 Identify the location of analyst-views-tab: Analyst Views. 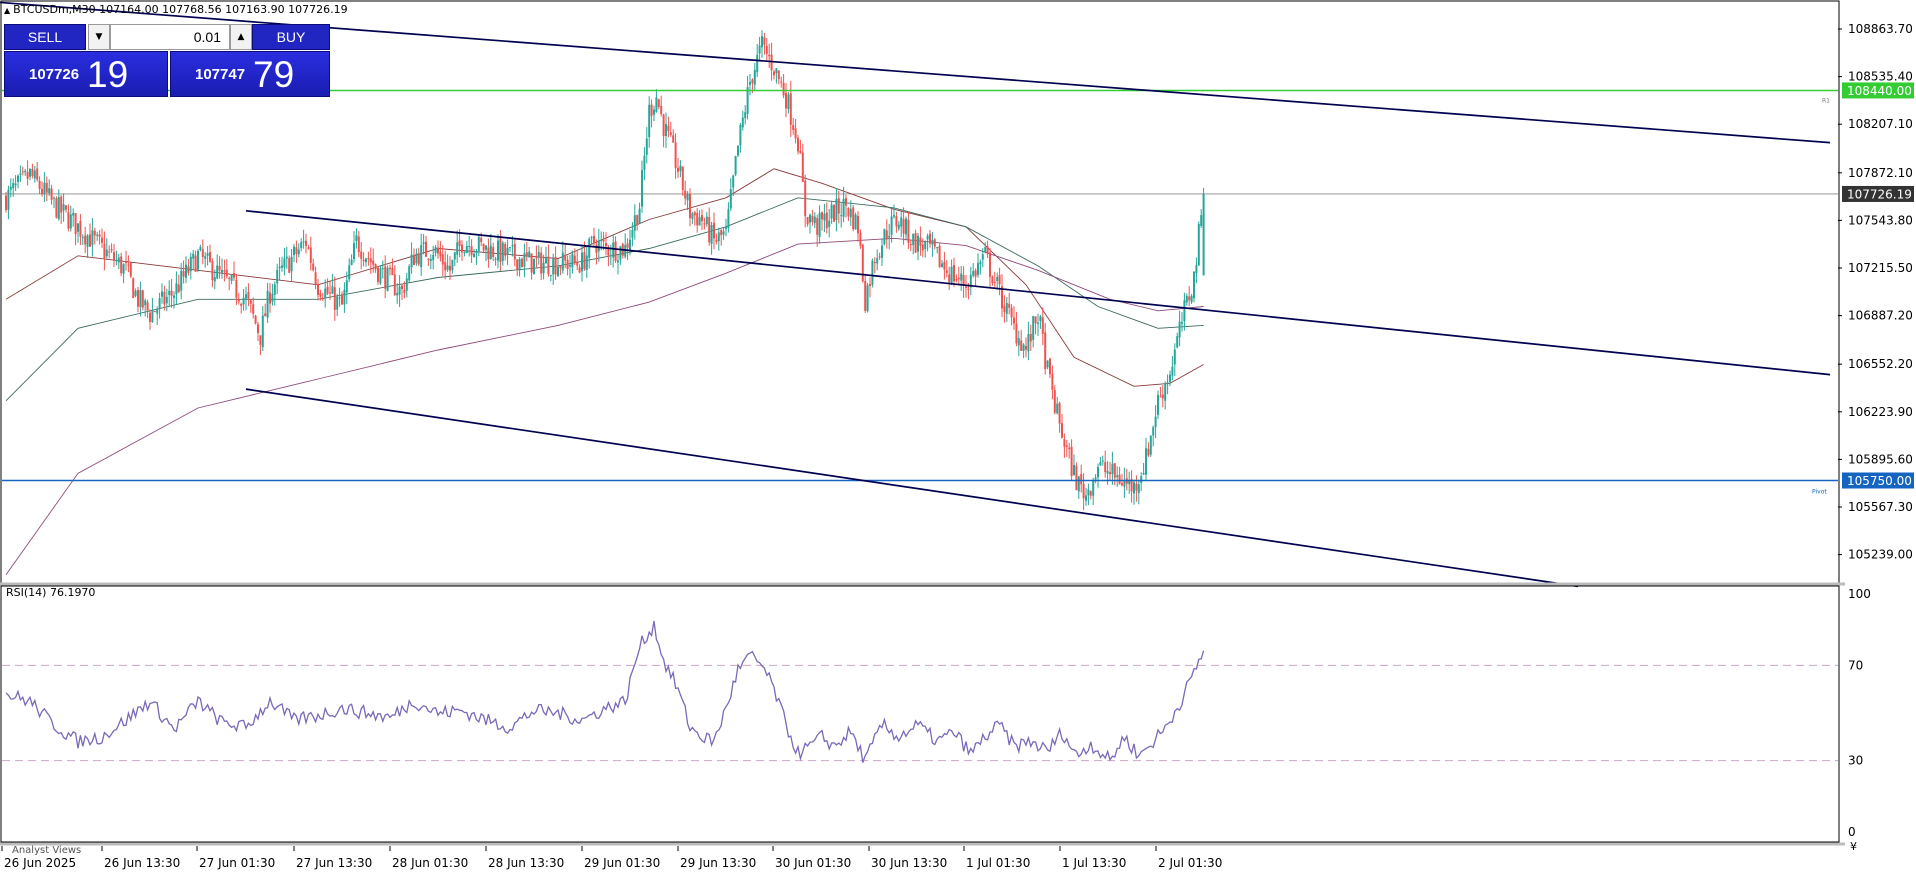
(46, 850).